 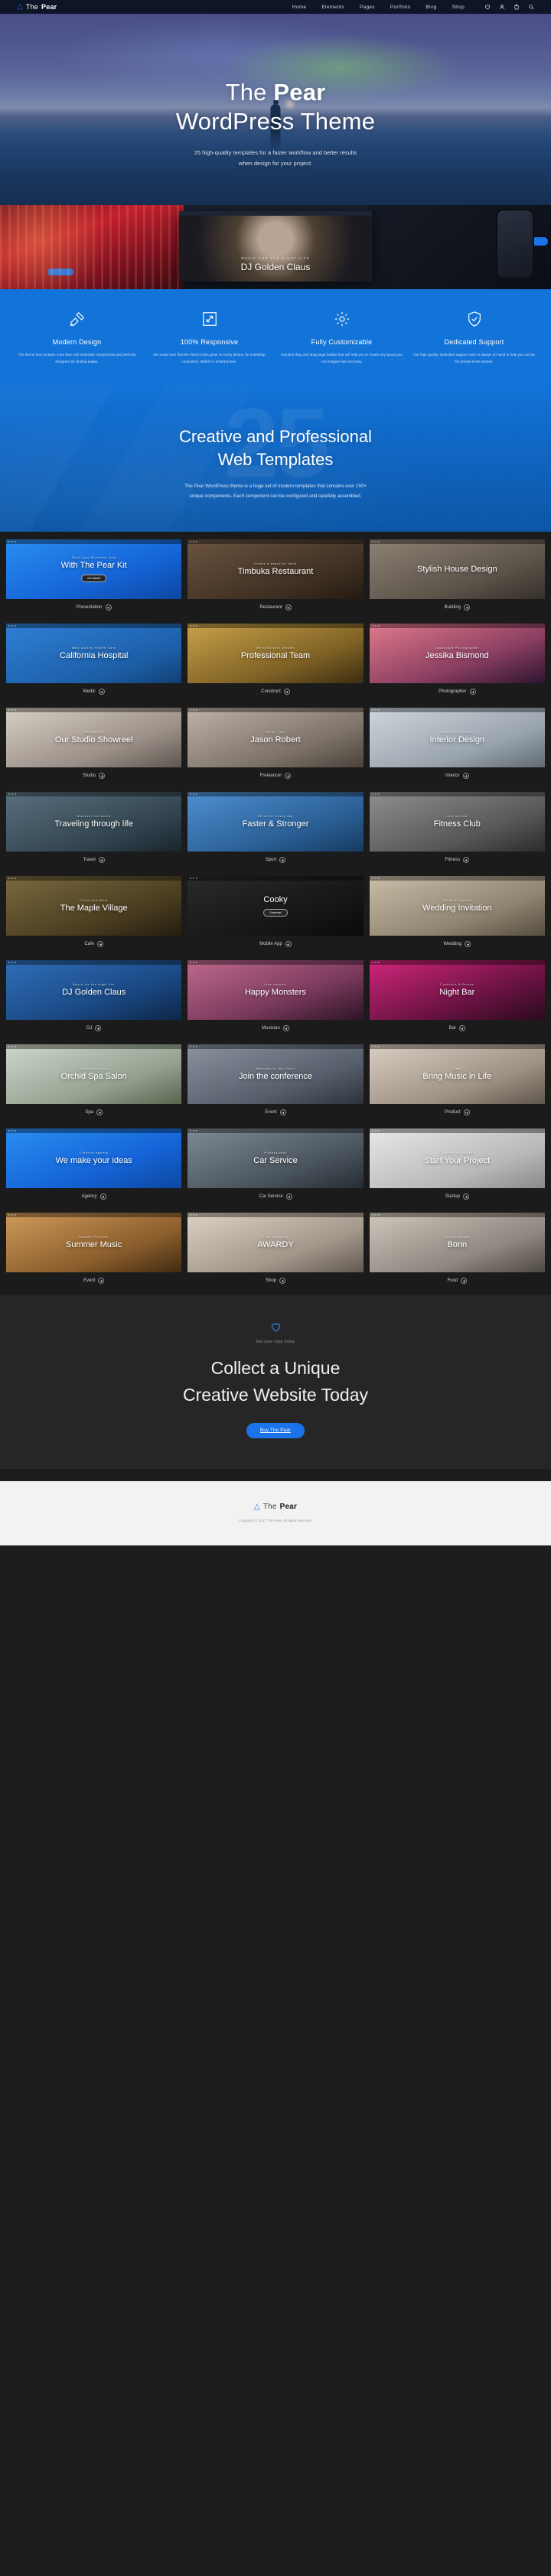 I want to click on showcase-featured: Music for the night life DJ Golden Claus, so click(x=275, y=247).